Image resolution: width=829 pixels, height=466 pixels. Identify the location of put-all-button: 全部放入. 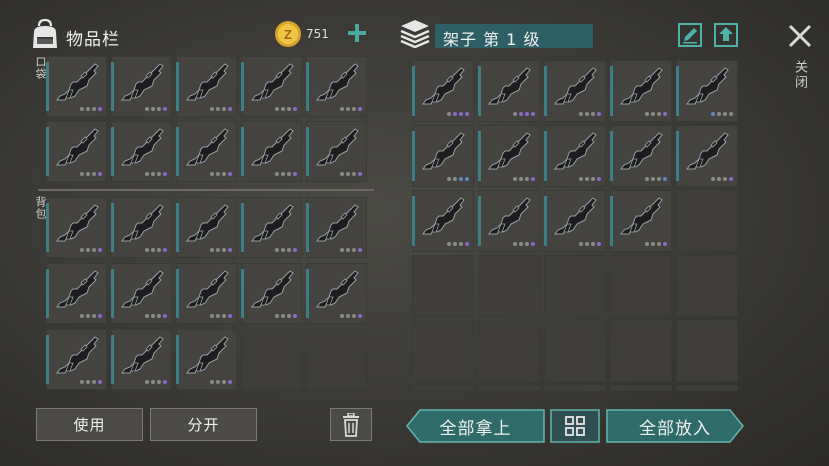
(675, 426).